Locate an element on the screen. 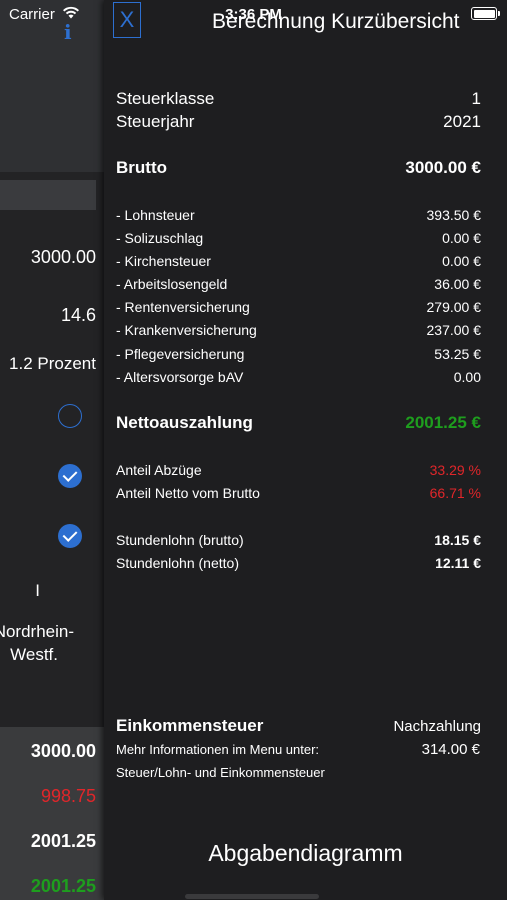 Image resolution: width=507 pixels, height=900 pixels. deduction-row: - Krankenversicherung 237.00 € is located at coordinates (298, 333).